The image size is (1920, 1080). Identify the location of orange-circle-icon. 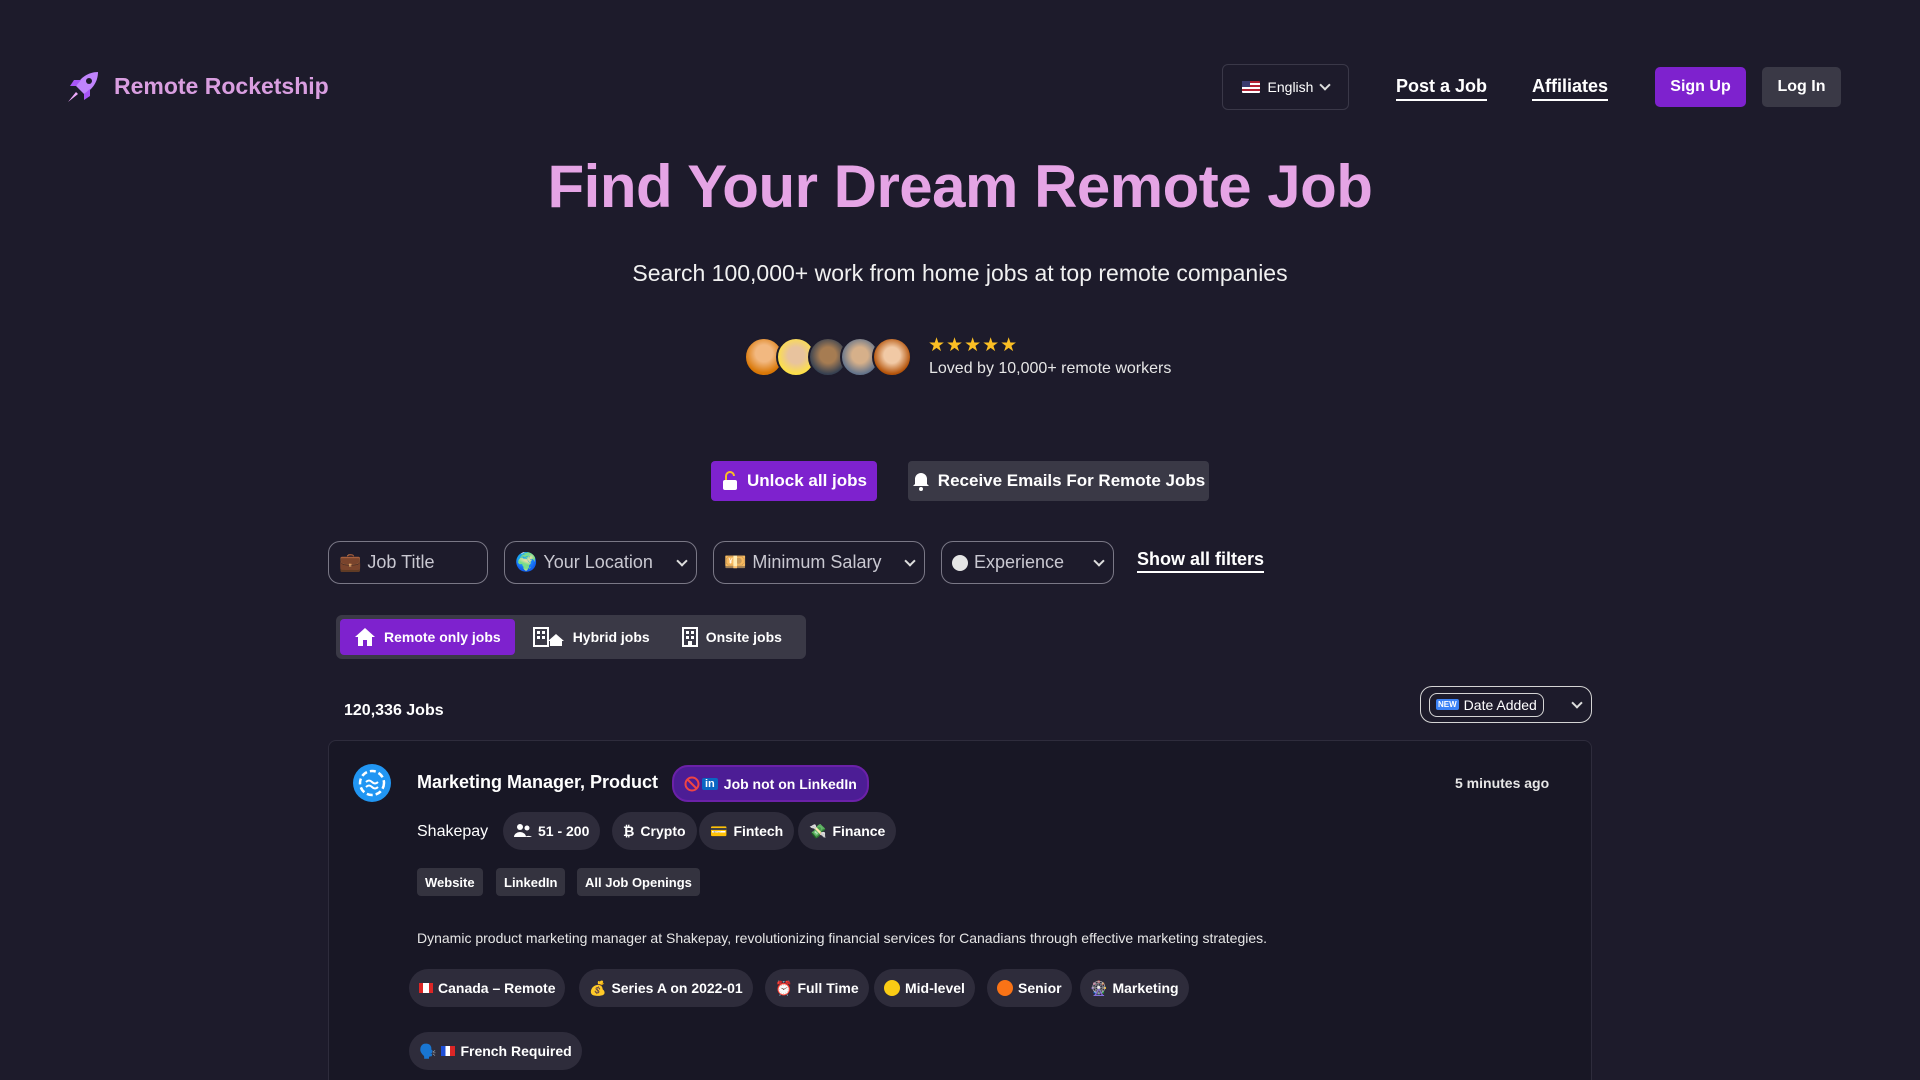
(1005, 988).